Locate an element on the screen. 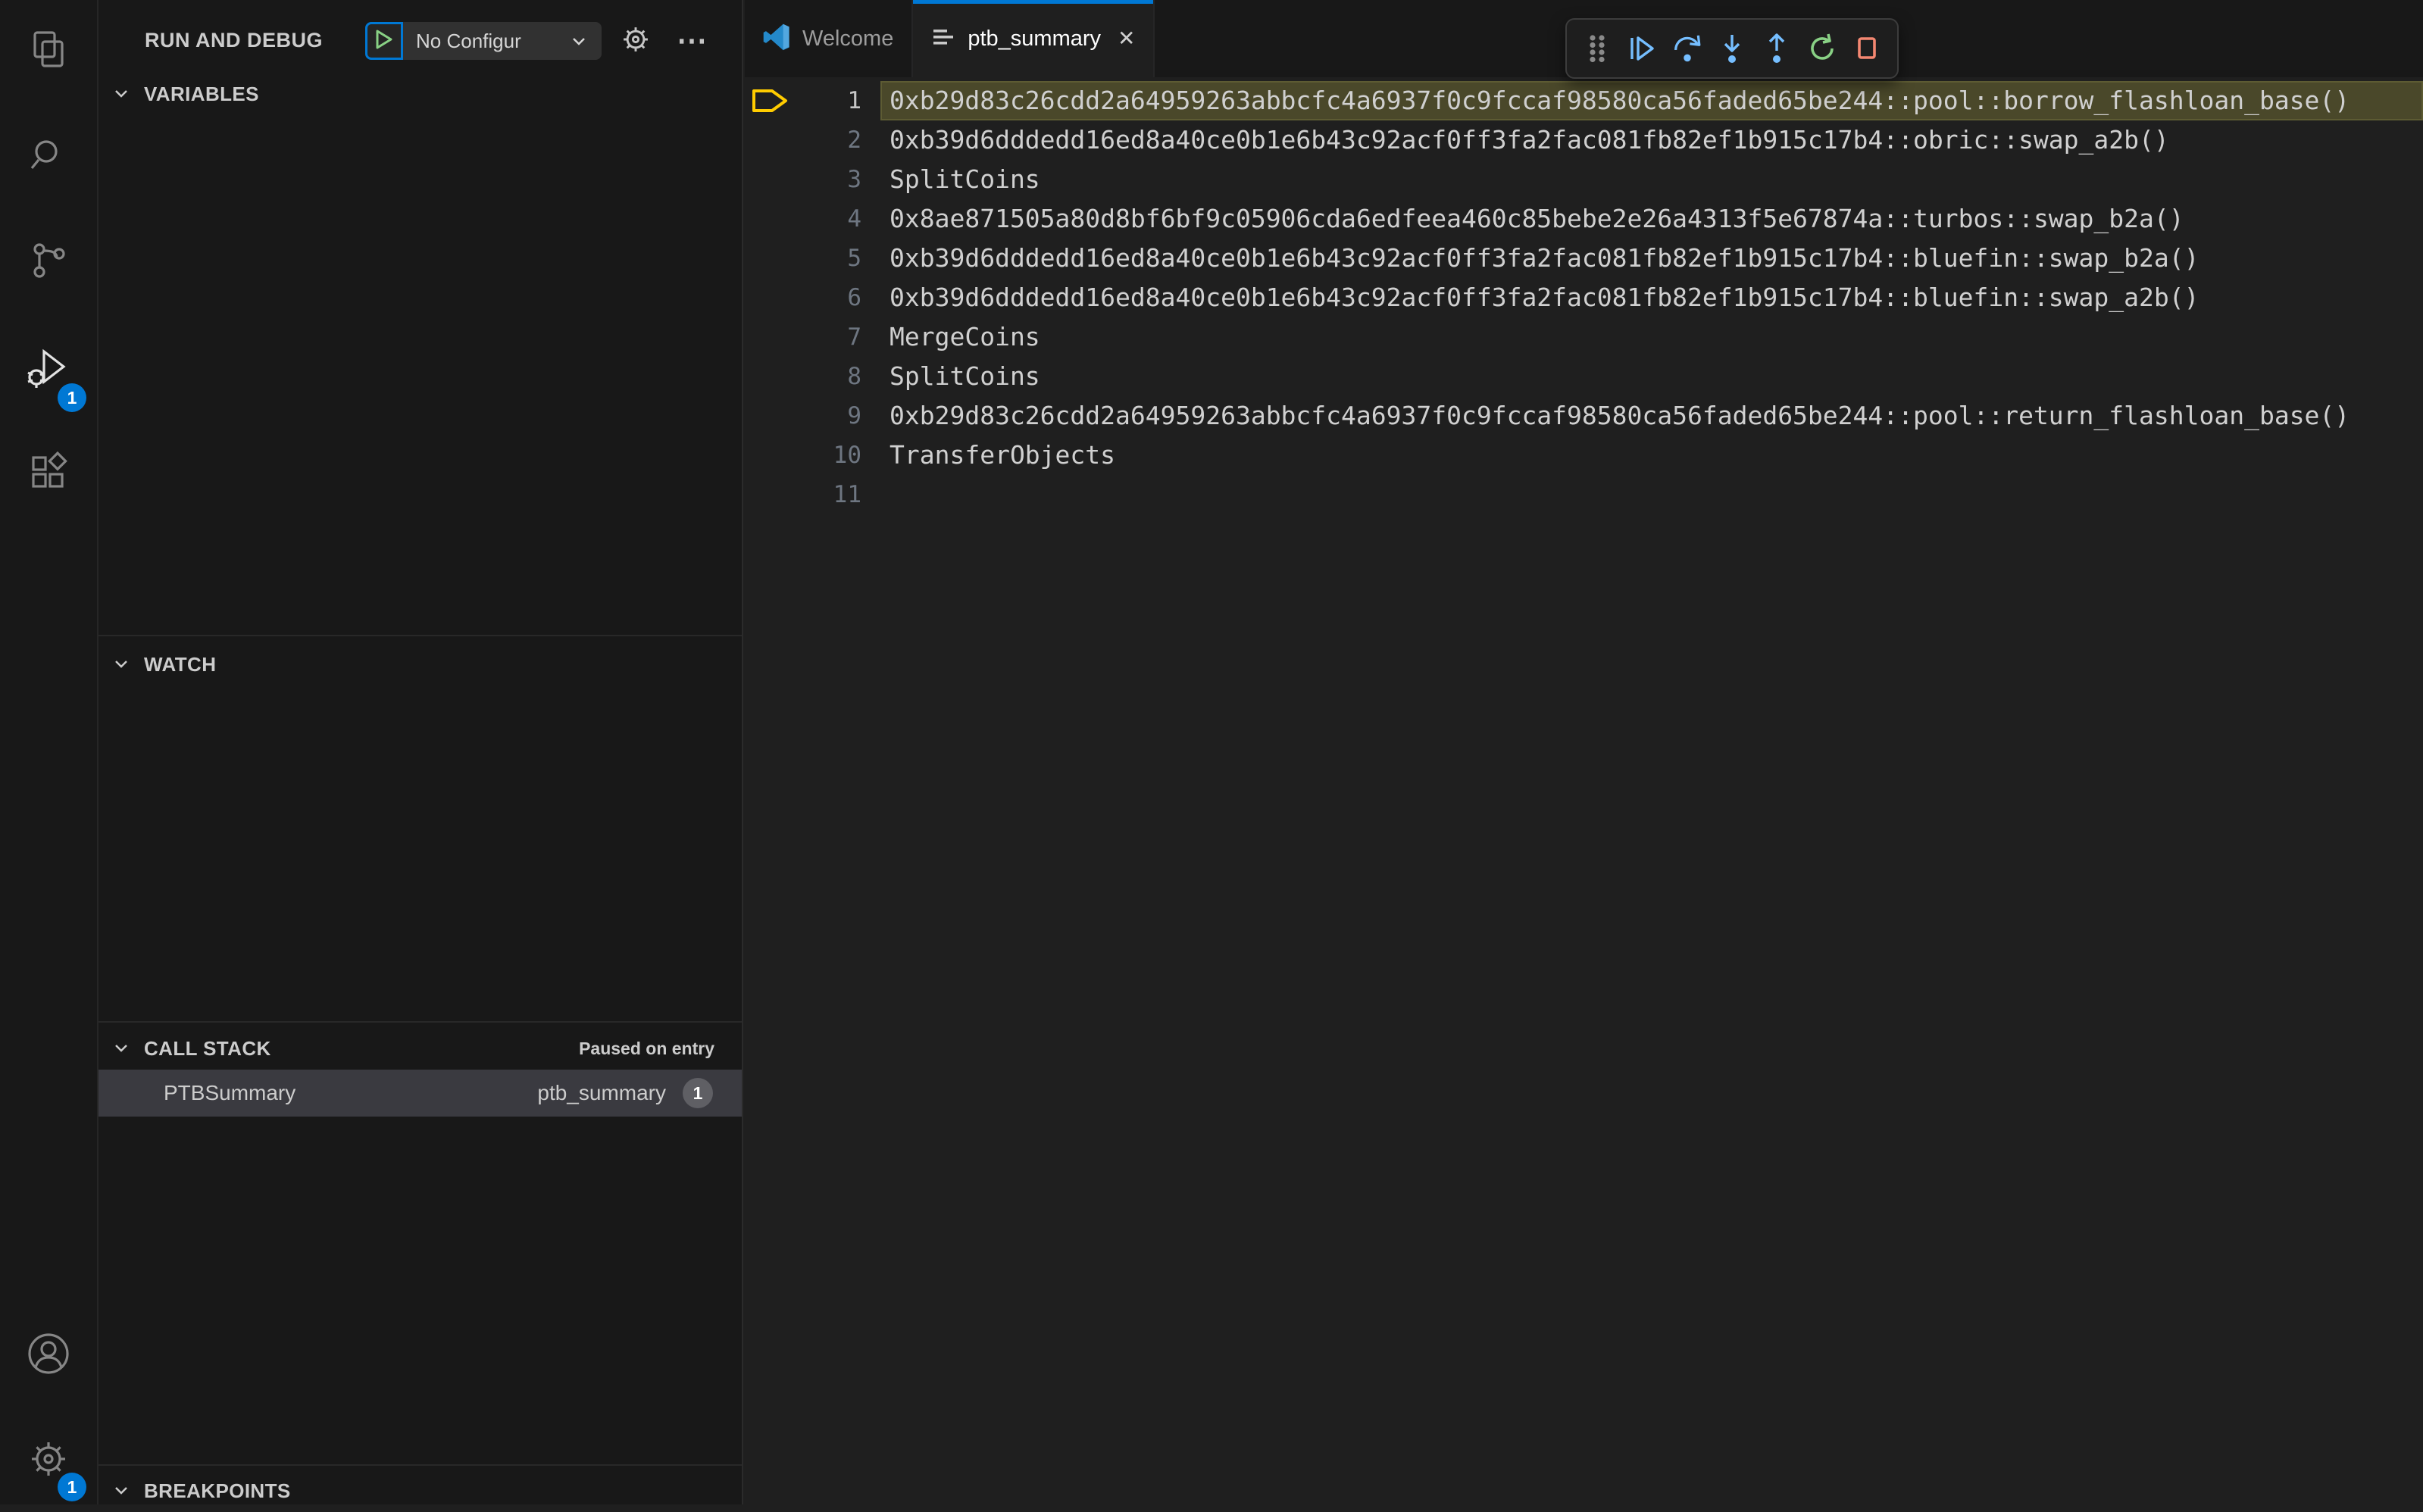 The height and width of the screenshot is (1512, 2423). settings-badge: 1 is located at coordinates (72, 1487).